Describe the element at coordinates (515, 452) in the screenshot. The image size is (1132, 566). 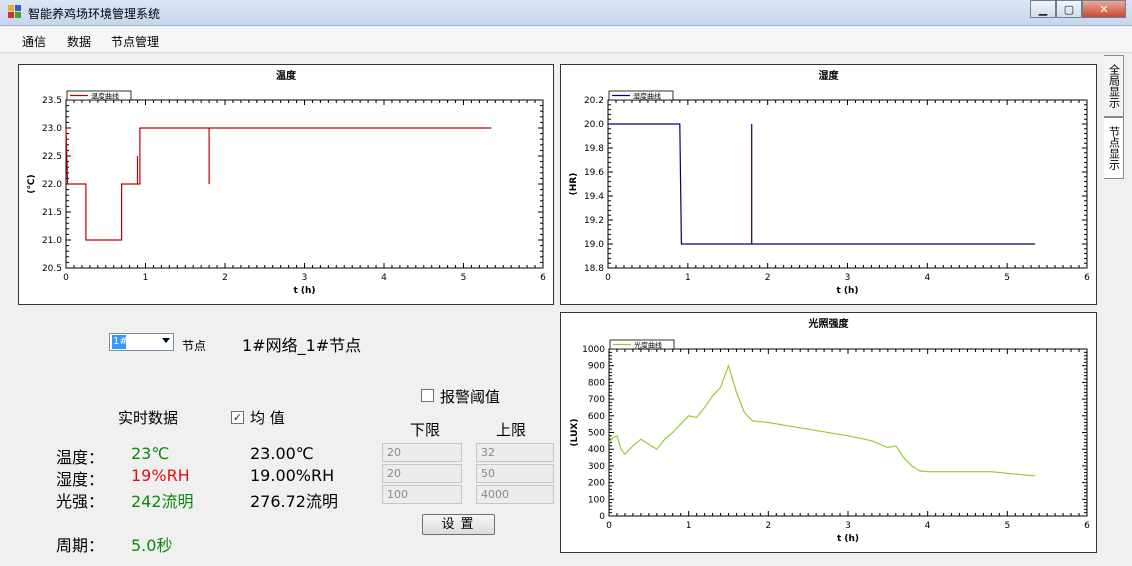
I see `temperature-upper-input` at that location.